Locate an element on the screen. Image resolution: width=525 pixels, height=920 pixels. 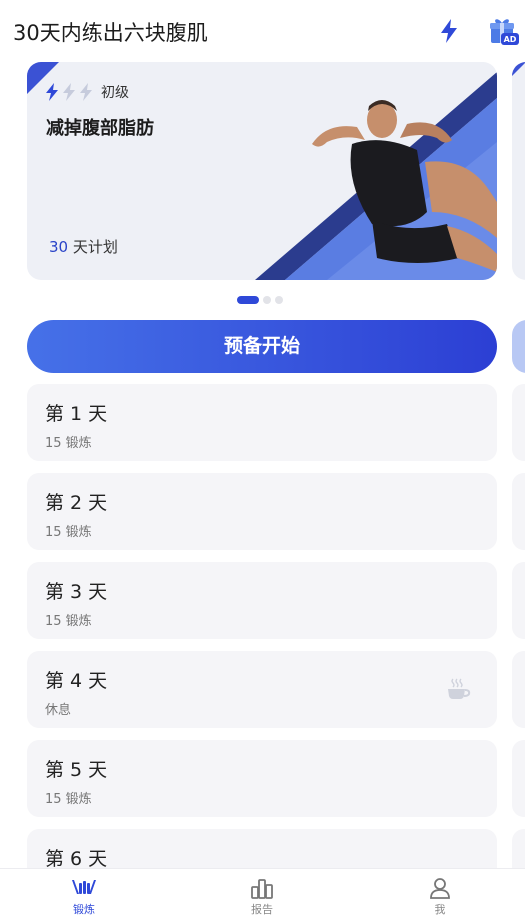
day-title: 第 2 天 is located at coordinates (76, 503).